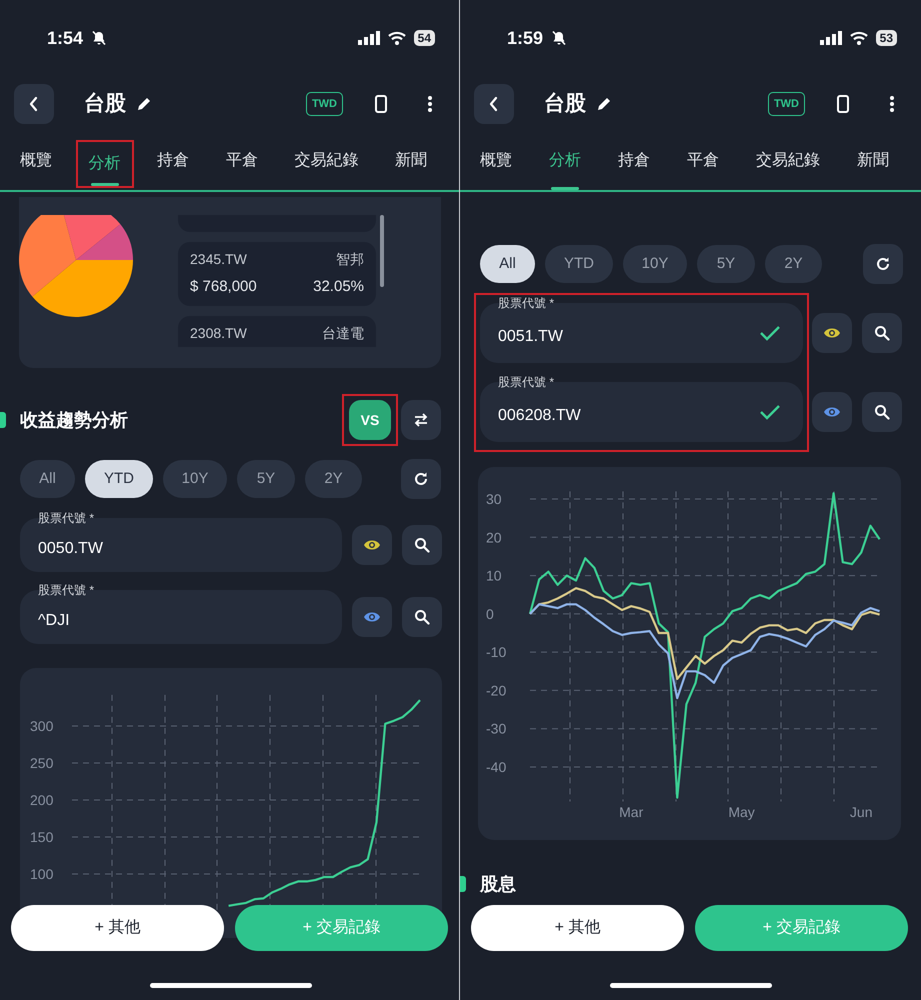  Describe the element at coordinates (490, 614) in the screenshot. I see `axis-label: 0` at that location.